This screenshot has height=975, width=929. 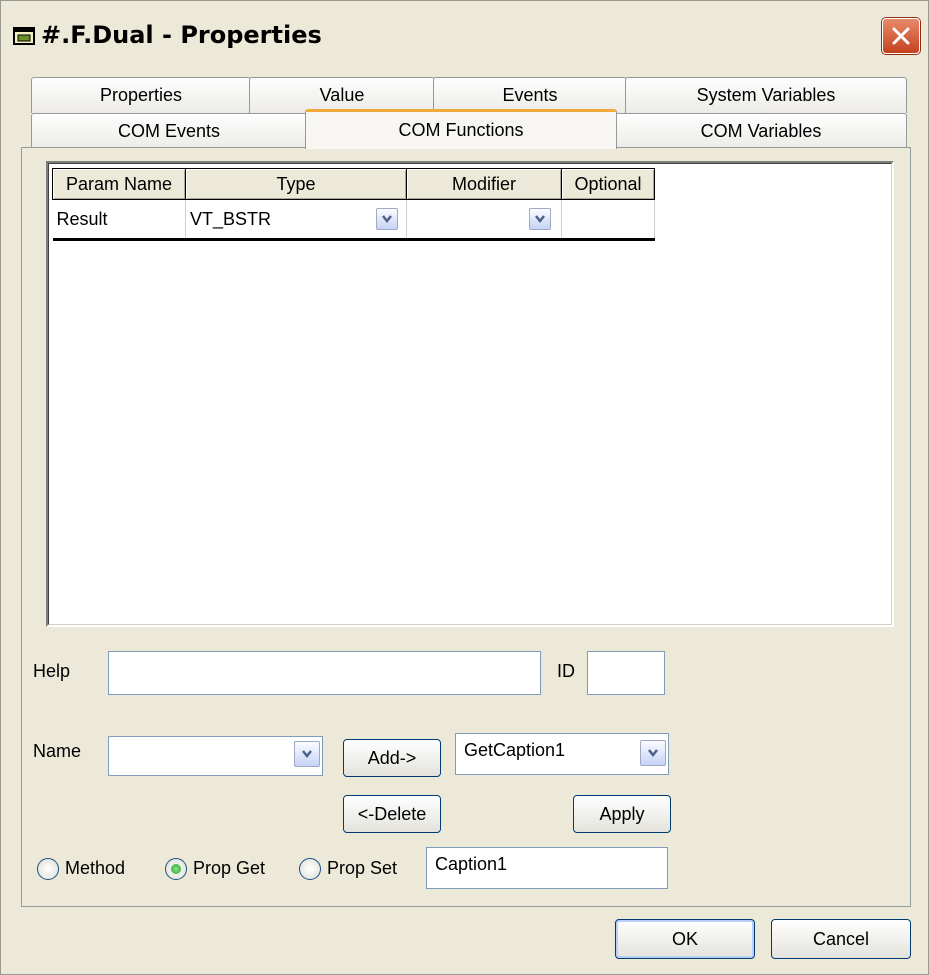 What do you see at coordinates (310, 869) in the screenshot?
I see `prop-set-radio` at bounding box center [310, 869].